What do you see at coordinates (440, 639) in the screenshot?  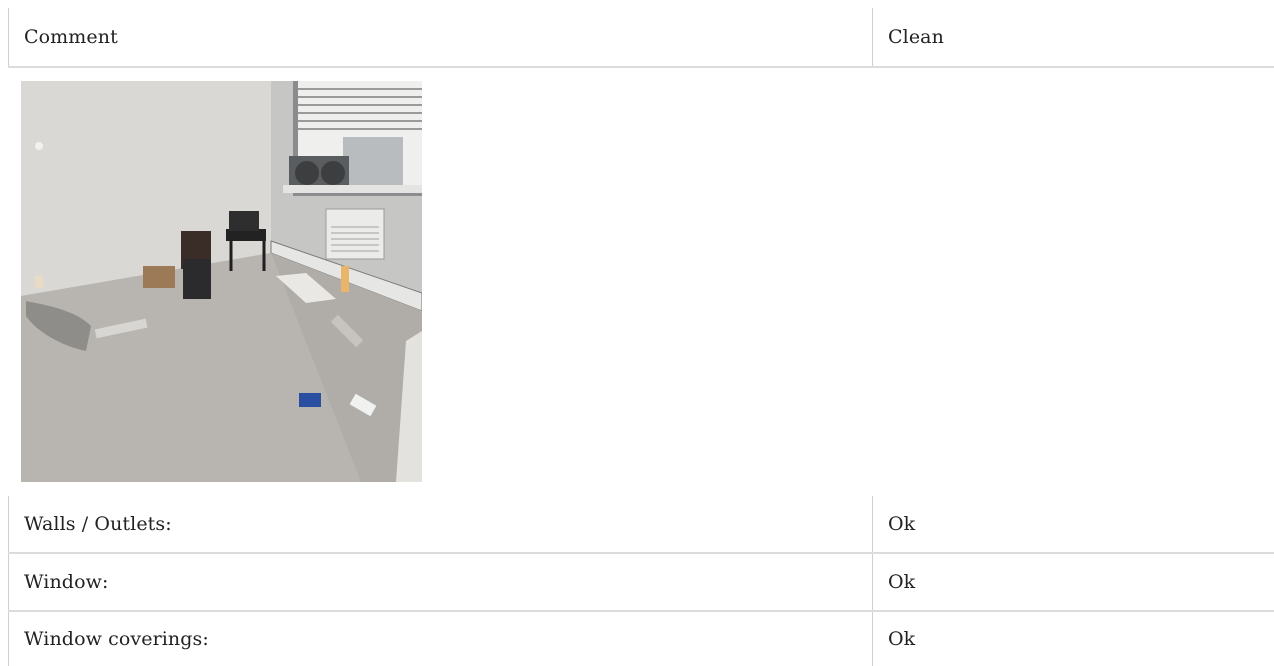 I see `row-label-window-coverings: Window coverings:` at bounding box center [440, 639].